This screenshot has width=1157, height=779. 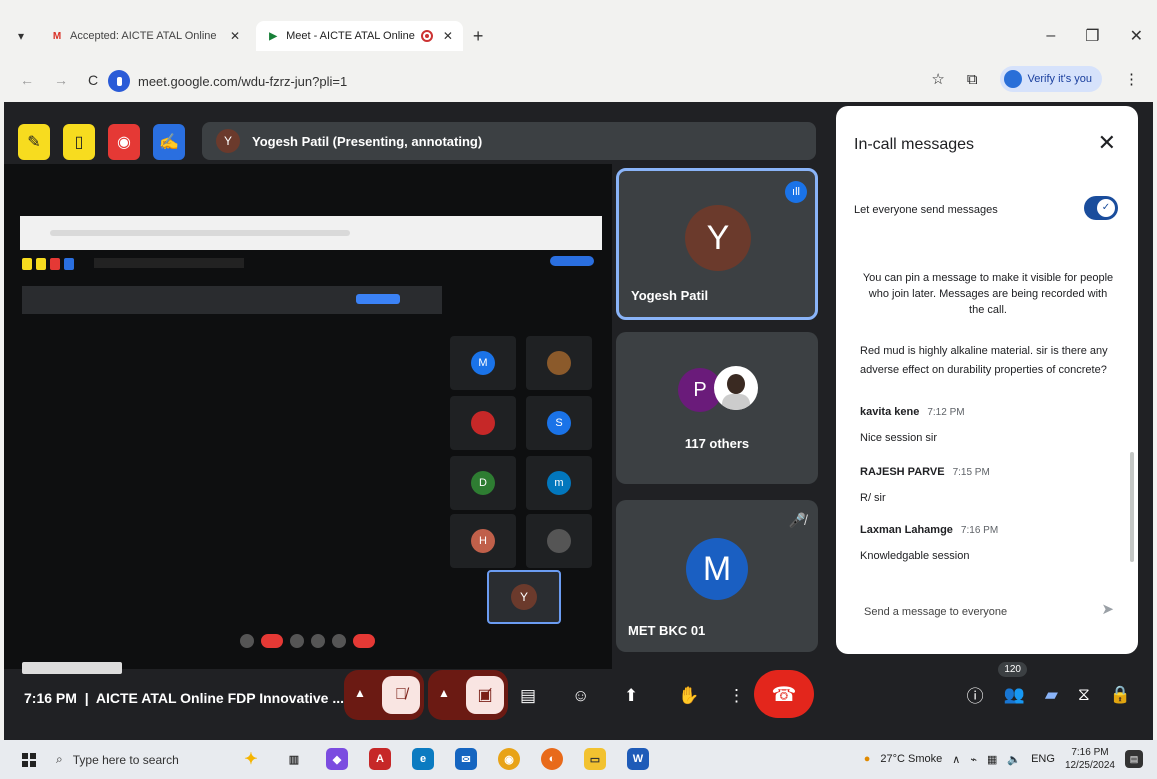 What do you see at coordinates (552, 759) in the screenshot?
I see `firefox-icon: ◐` at bounding box center [552, 759].